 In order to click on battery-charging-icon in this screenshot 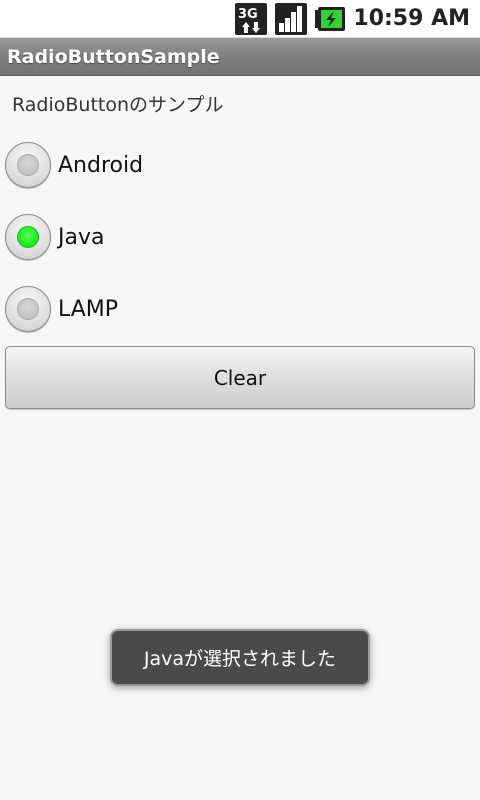, I will do `click(330, 18)`.